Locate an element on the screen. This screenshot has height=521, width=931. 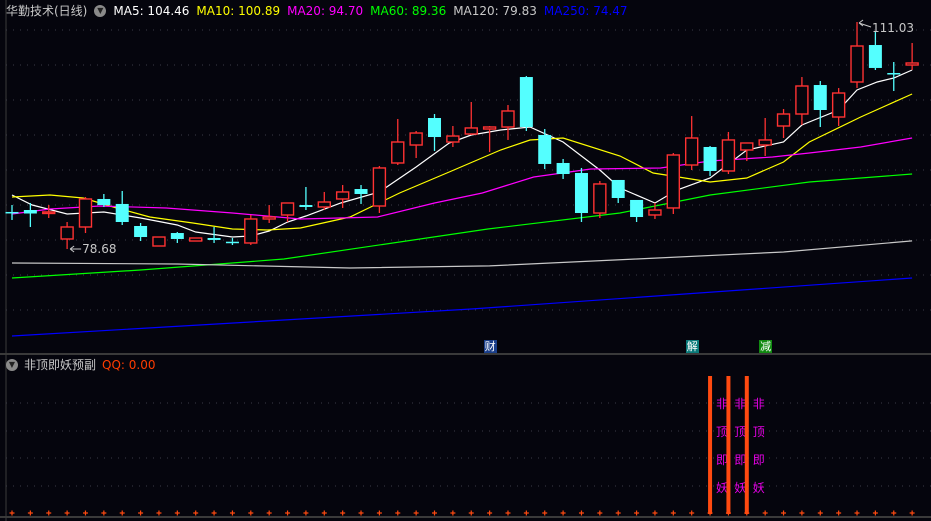
event-marker: 解 is located at coordinates (692, 346).